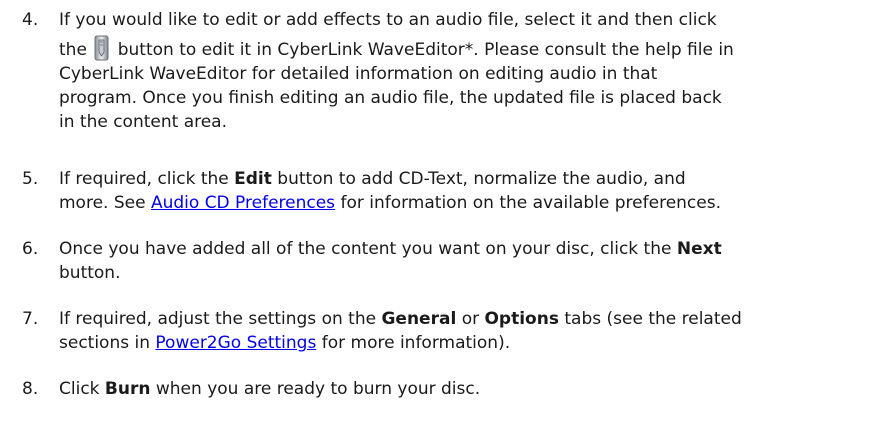 This screenshot has height=431, width=878. I want to click on text-fragment: for more information)., so click(416, 343).